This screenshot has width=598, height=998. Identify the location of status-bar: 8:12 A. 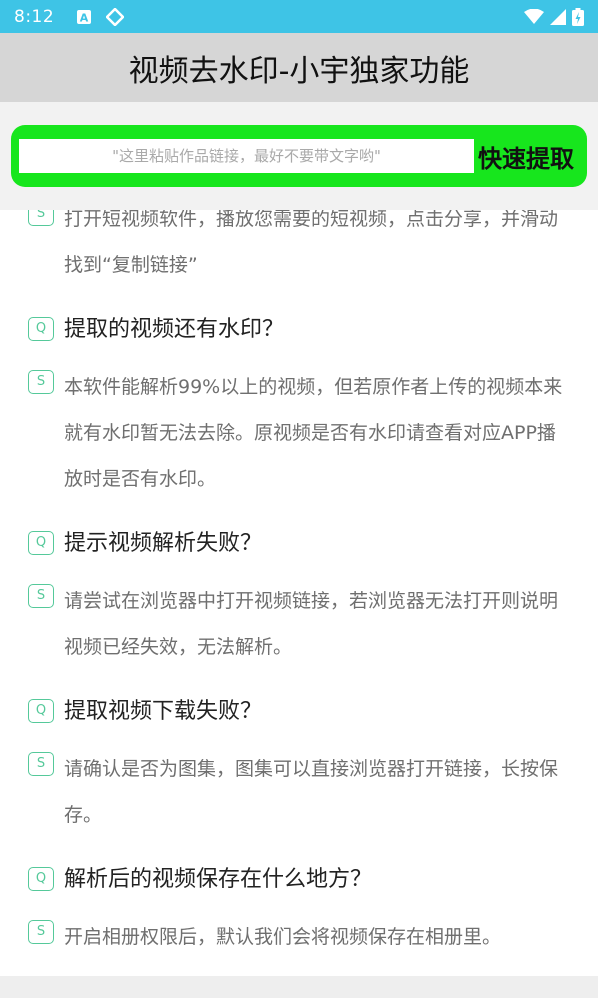
(299, 16).